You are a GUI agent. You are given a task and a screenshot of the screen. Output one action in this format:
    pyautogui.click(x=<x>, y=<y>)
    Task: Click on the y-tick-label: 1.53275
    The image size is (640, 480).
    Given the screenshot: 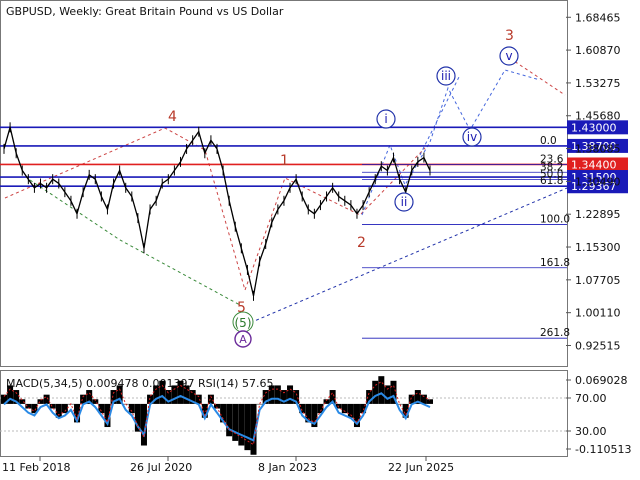 What is the action you would take?
    pyautogui.click(x=598, y=83)
    